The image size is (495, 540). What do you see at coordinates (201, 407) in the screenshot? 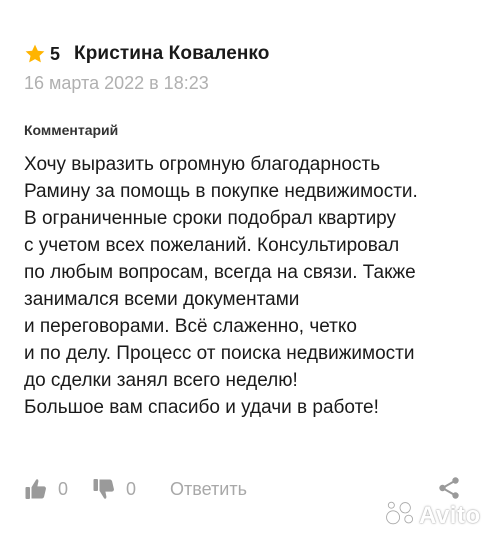
I see `review-line: Большое вам спасибо и удачи в работе!` at bounding box center [201, 407].